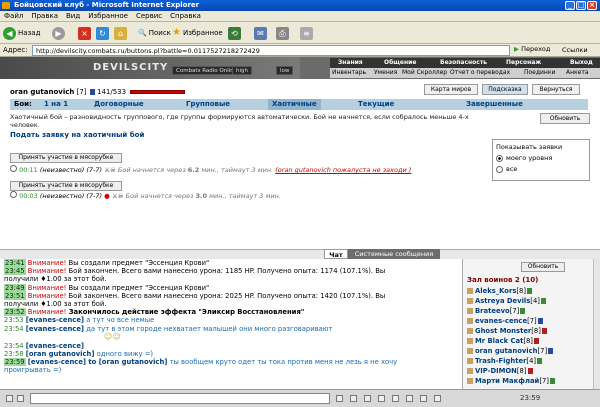 Image resolution: width=600 pixels, height=407 pixels. I want to click on sound-icon, so click(409, 398).